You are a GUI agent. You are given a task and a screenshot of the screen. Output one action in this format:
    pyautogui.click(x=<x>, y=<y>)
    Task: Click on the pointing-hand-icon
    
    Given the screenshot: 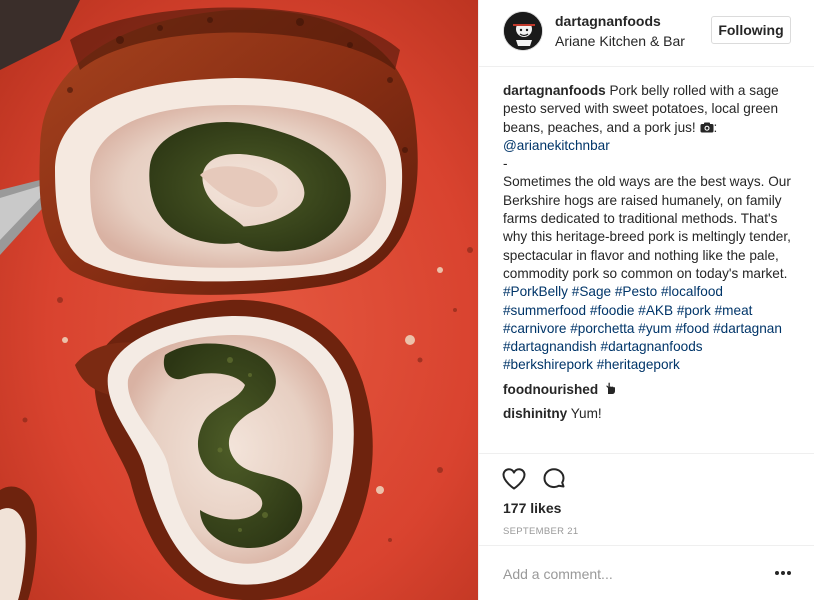 What is the action you would take?
    pyautogui.click(x=610, y=388)
    